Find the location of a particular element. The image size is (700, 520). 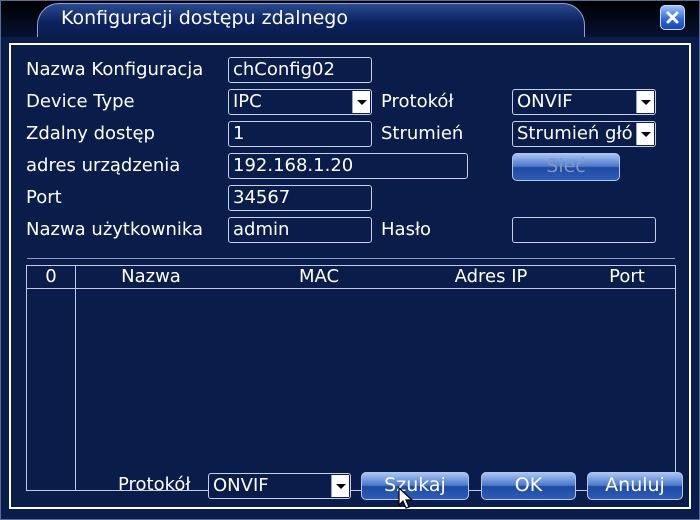

close-icon is located at coordinates (672, 17).